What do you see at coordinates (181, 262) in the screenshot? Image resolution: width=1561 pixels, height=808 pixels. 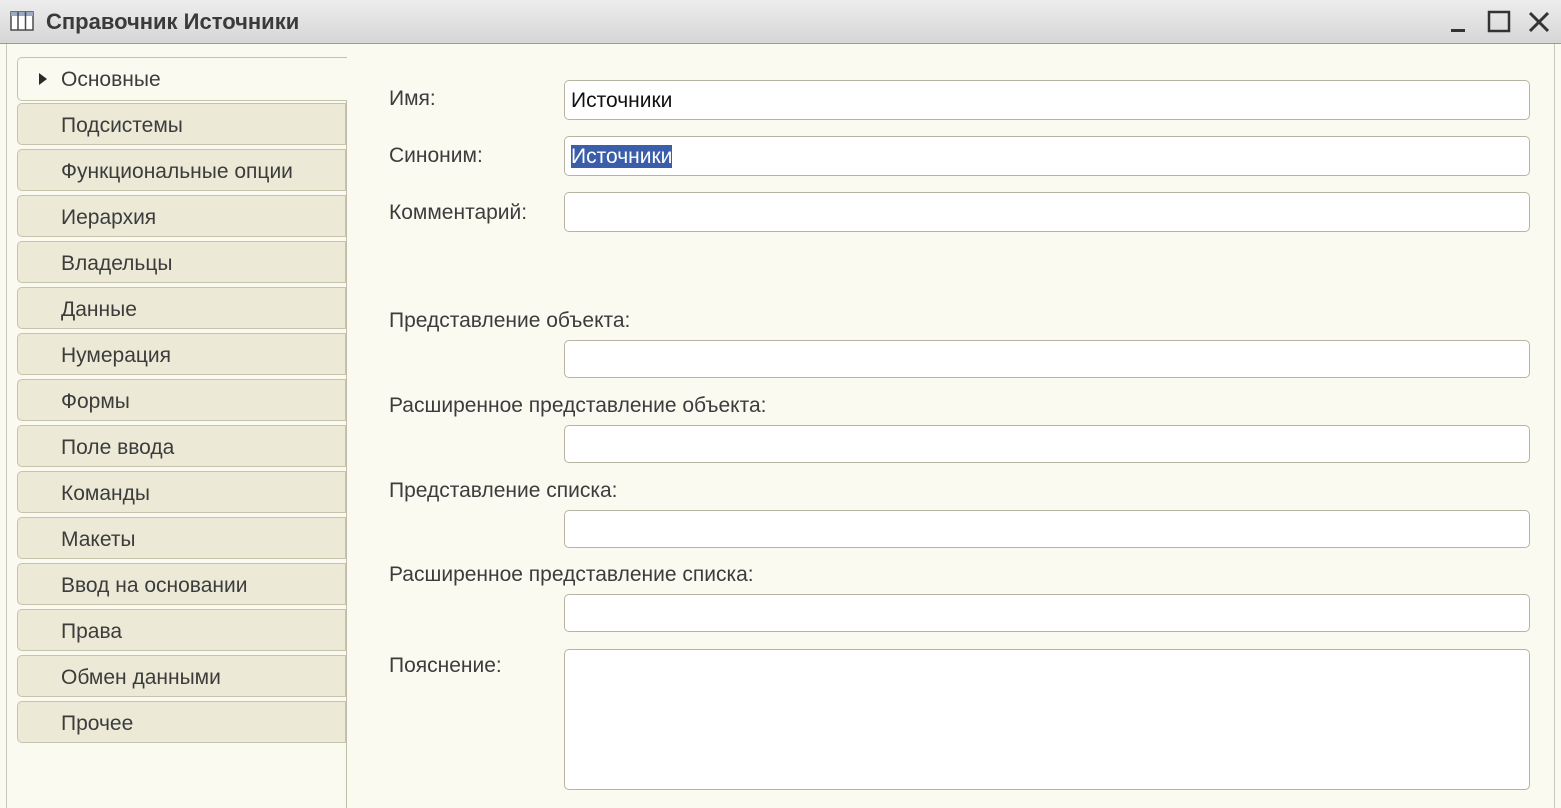 I see `tab-owners: Владельцы` at bounding box center [181, 262].